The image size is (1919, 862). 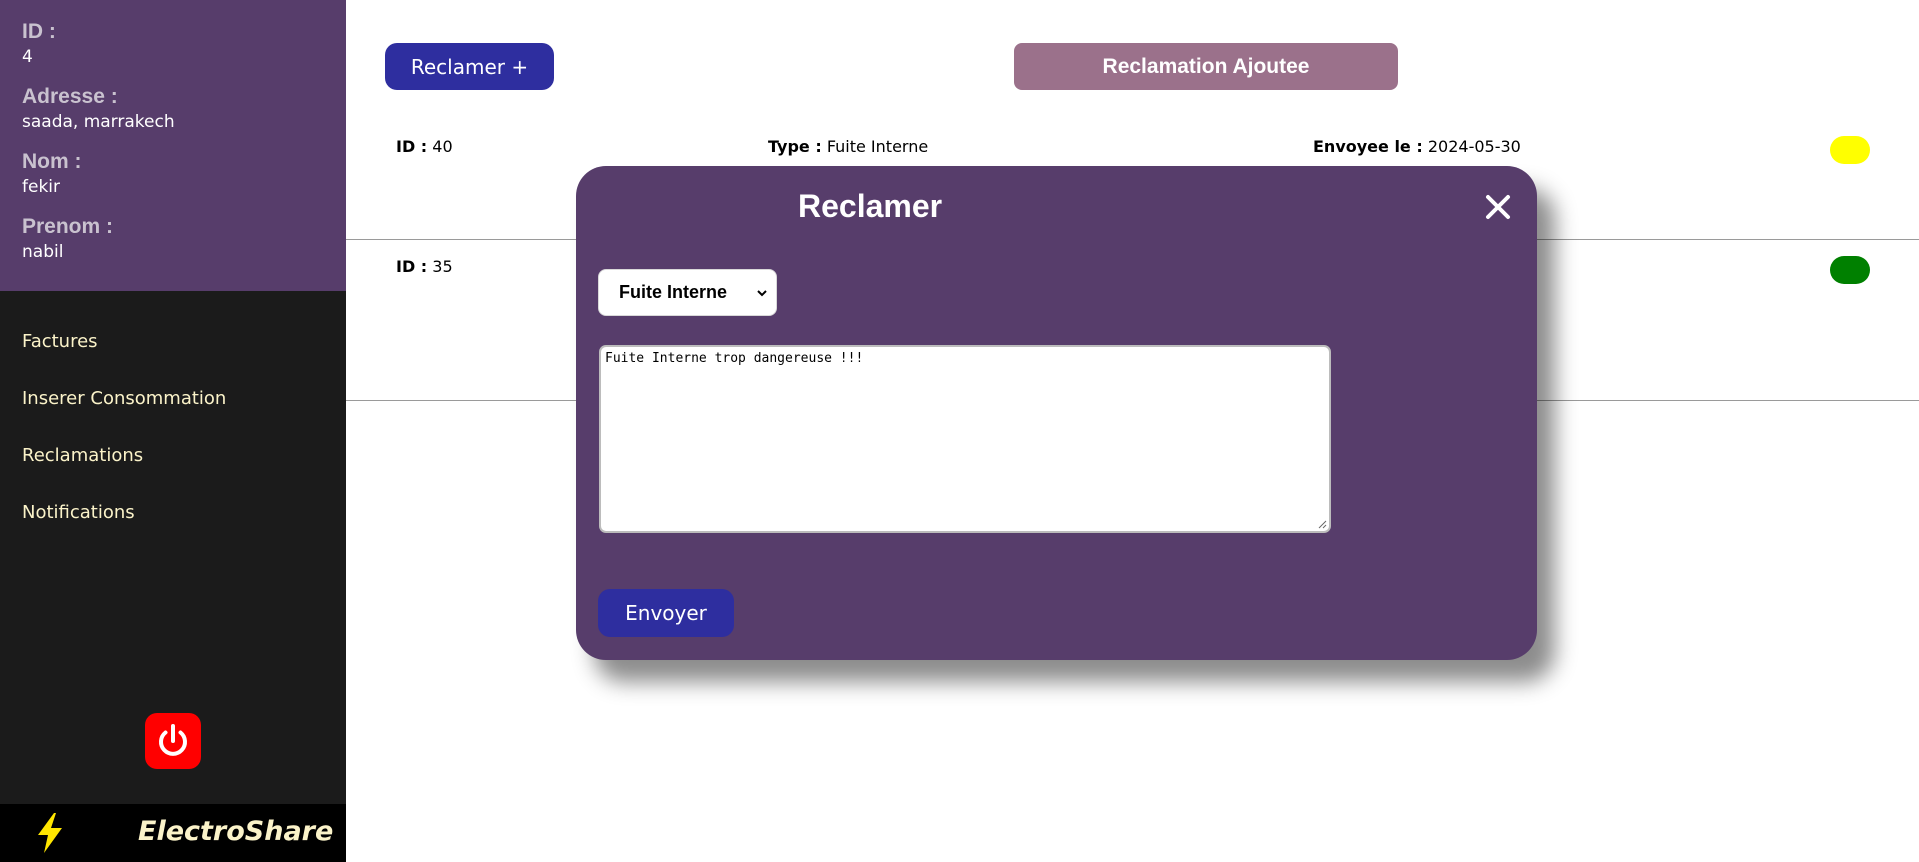 What do you see at coordinates (965, 439) in the screenshot?
I see `message-textarea: Fuite Interne trop dangereuse !!!` at bounding box center [965, 439].